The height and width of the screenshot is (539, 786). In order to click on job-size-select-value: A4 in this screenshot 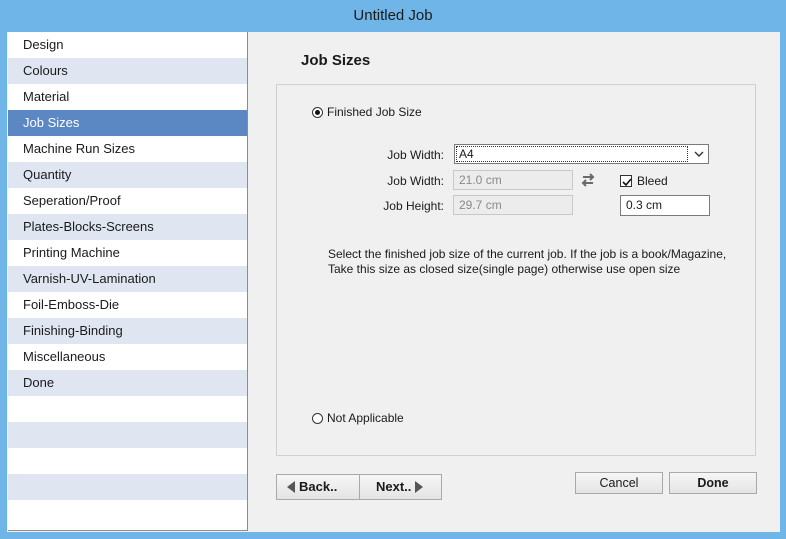, I will do `click(572, 154)`.